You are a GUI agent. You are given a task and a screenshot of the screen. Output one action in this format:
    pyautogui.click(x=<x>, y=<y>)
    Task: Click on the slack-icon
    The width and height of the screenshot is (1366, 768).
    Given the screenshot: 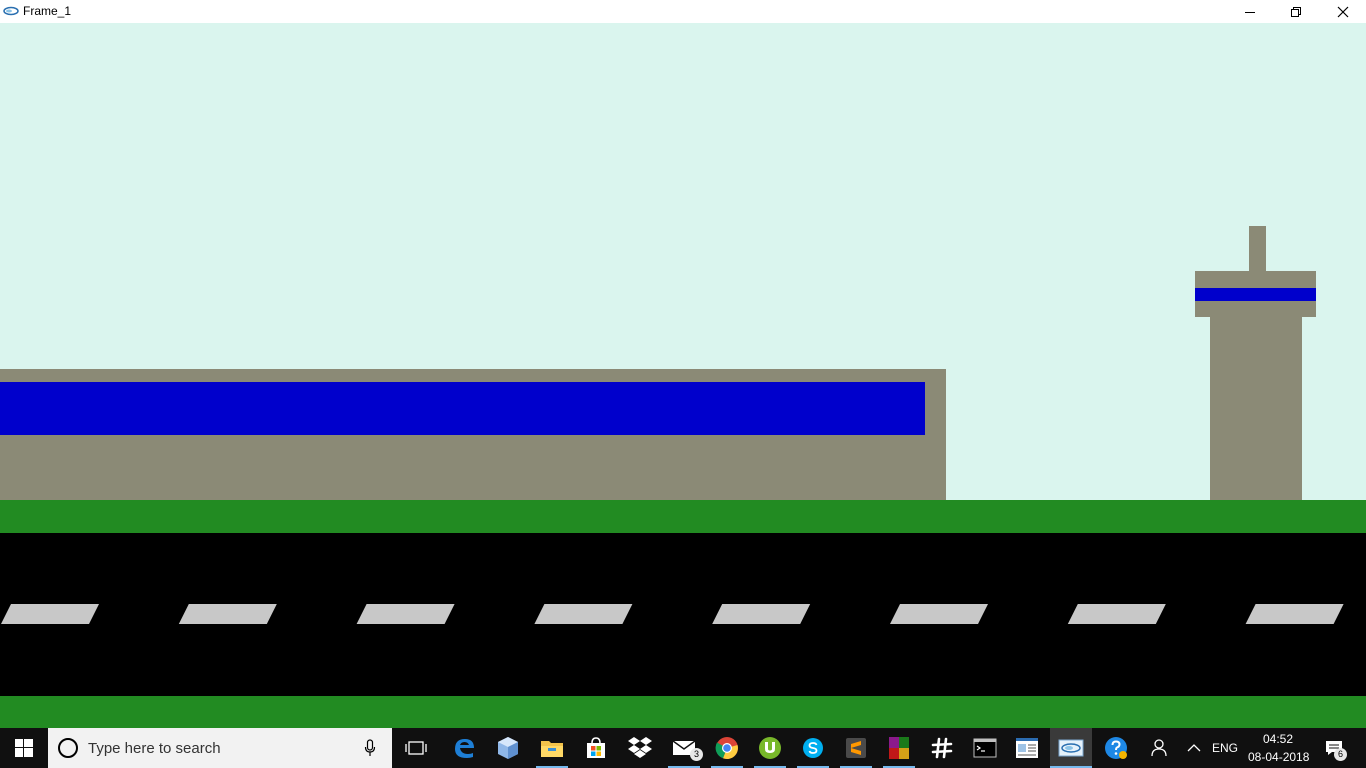 What is the action you would take?
    pyautogui.click(x=942, y=748)
    